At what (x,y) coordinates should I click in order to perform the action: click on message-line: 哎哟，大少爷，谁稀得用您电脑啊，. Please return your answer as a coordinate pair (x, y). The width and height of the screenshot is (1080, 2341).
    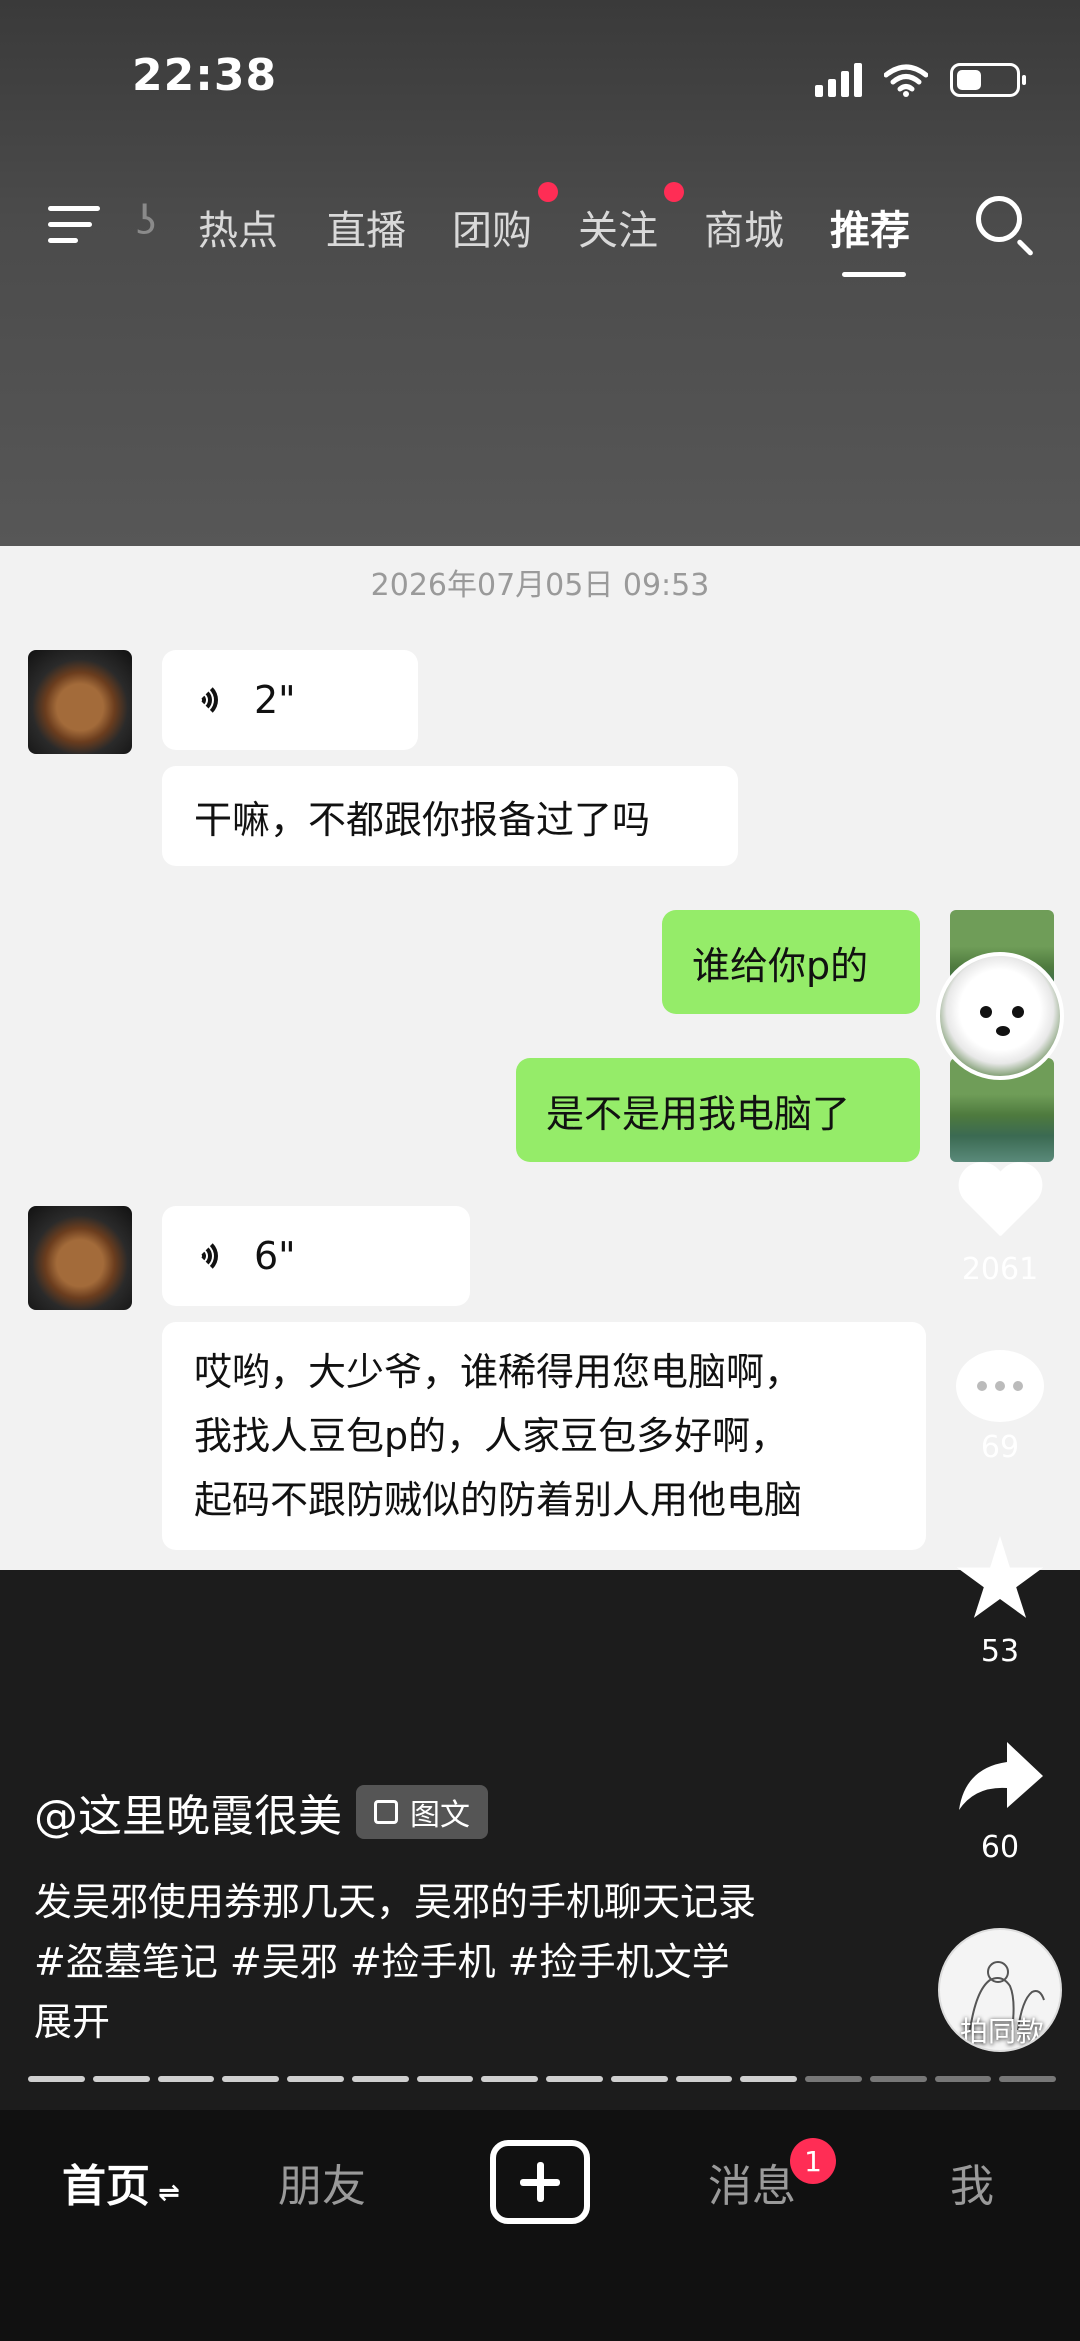
    Looking at the image, I should click on (498, 1372).